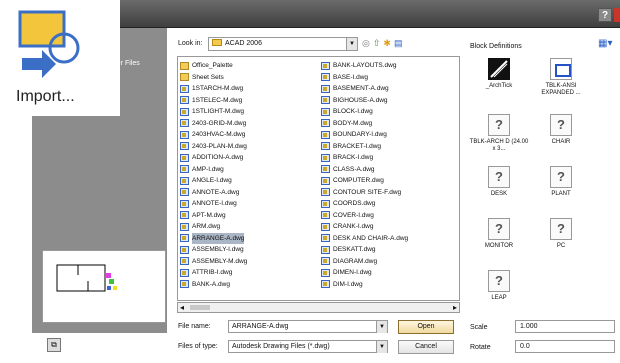  Describe the element at coordinates (377, 43) in the screenshot. I see `up-folder-icon: ⇧` at that location.